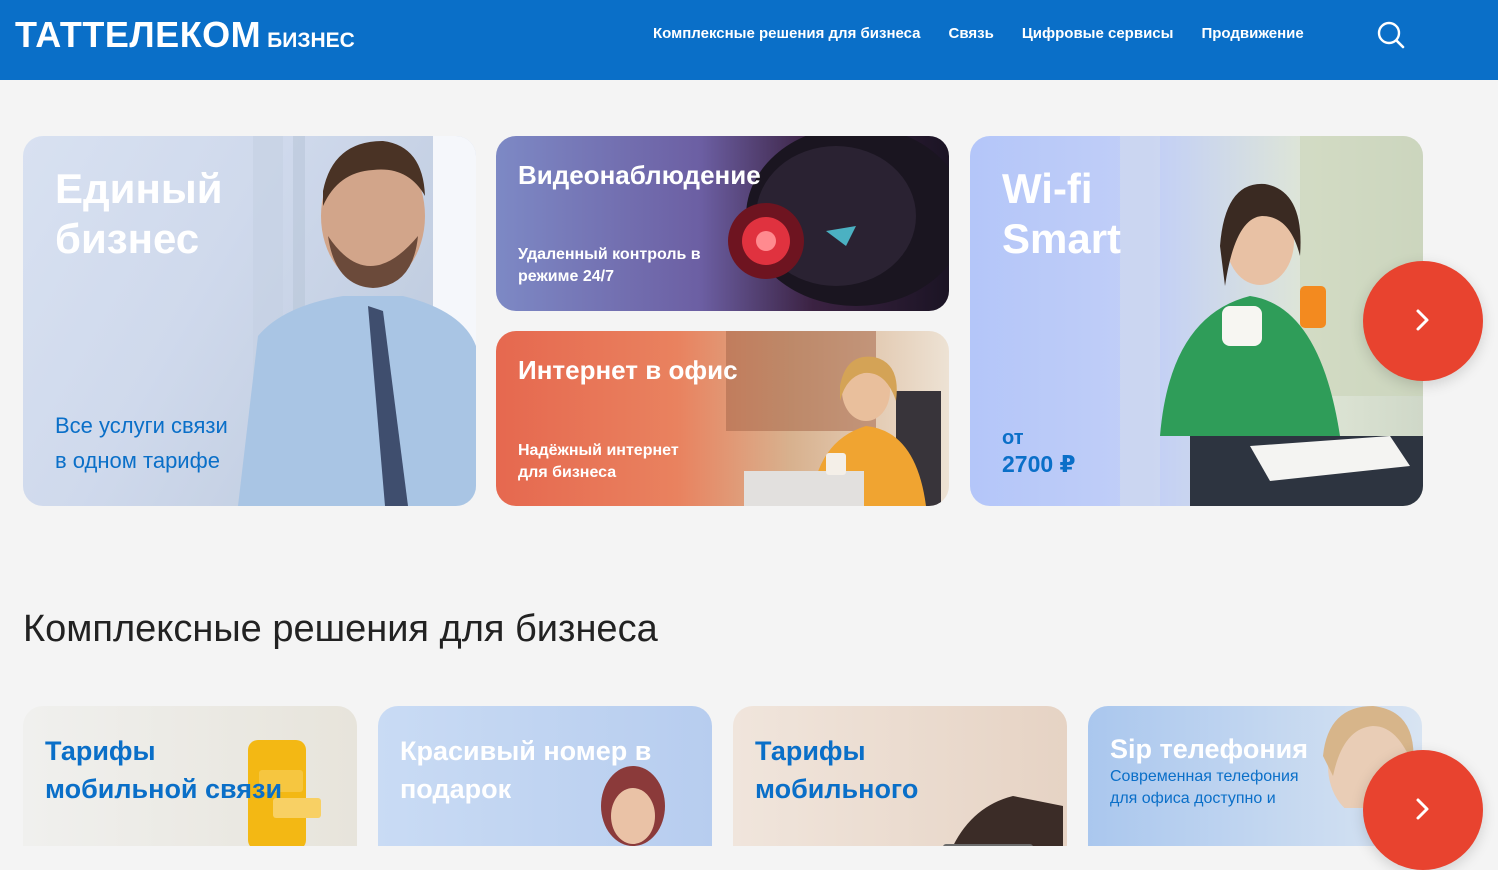 The image size is (1498, 870). What do you see at coordinates (456, 789) in the screenshot?
I see `title-line: подарок` at bounding box center [456, 789].